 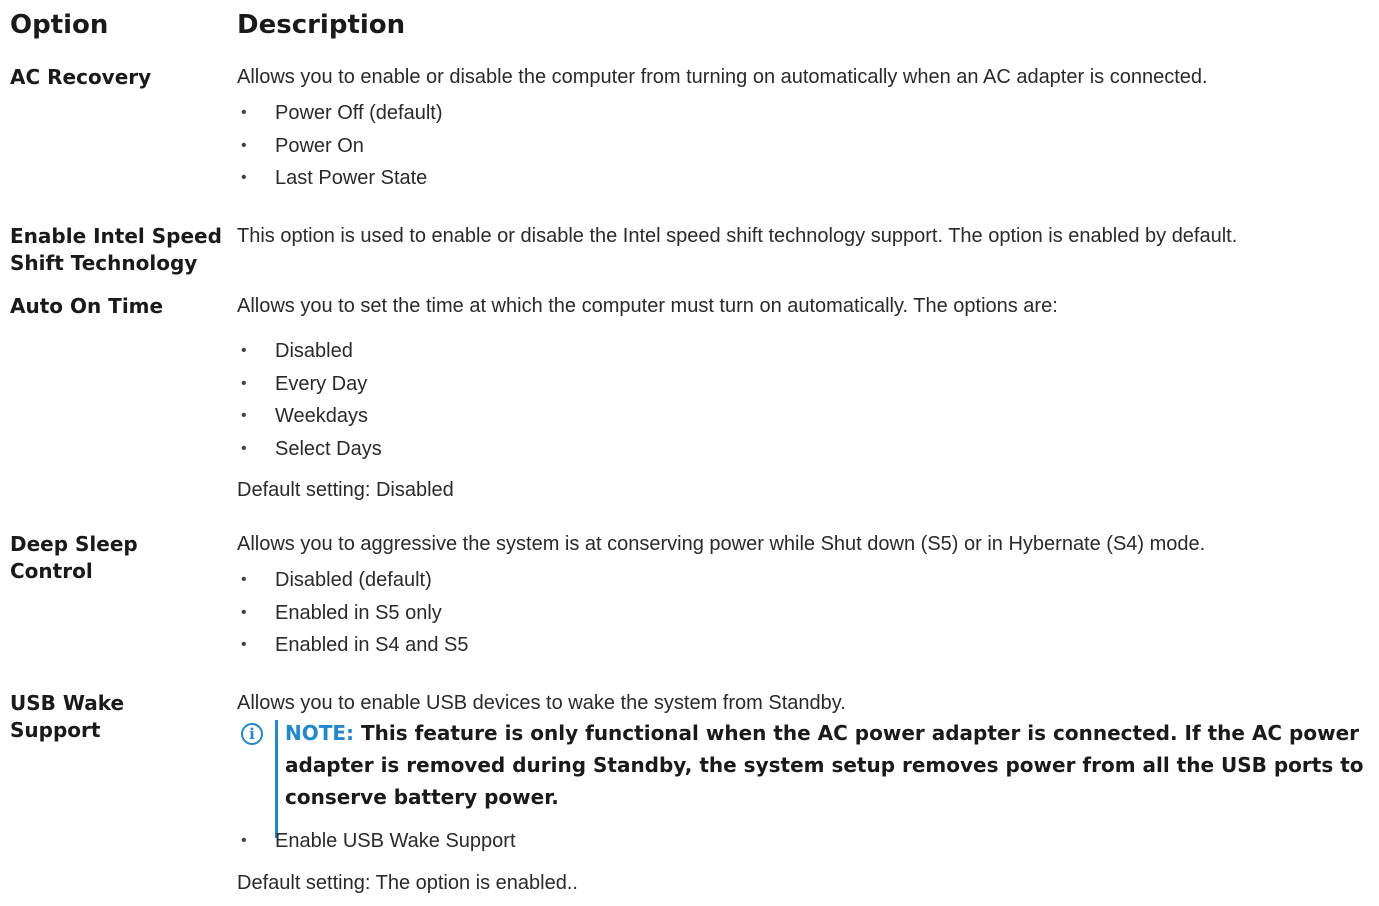 What do you see at coordinates (321, 25) in the screenshot?
I see `header-description: Description` at bounding box center [321, 25].